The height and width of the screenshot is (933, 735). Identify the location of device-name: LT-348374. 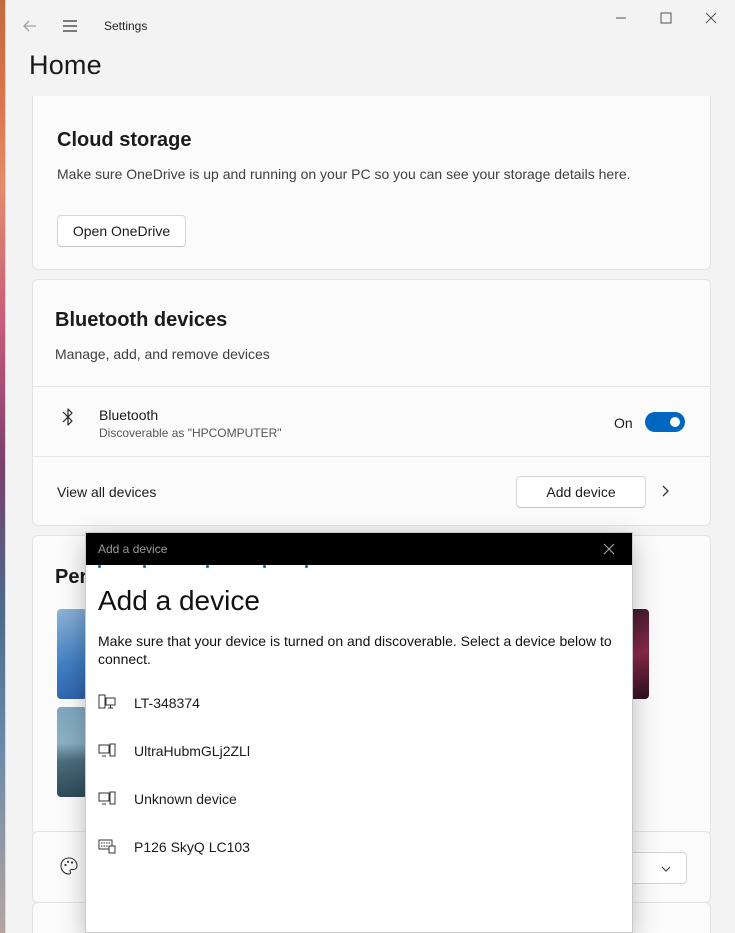
(167, 703).